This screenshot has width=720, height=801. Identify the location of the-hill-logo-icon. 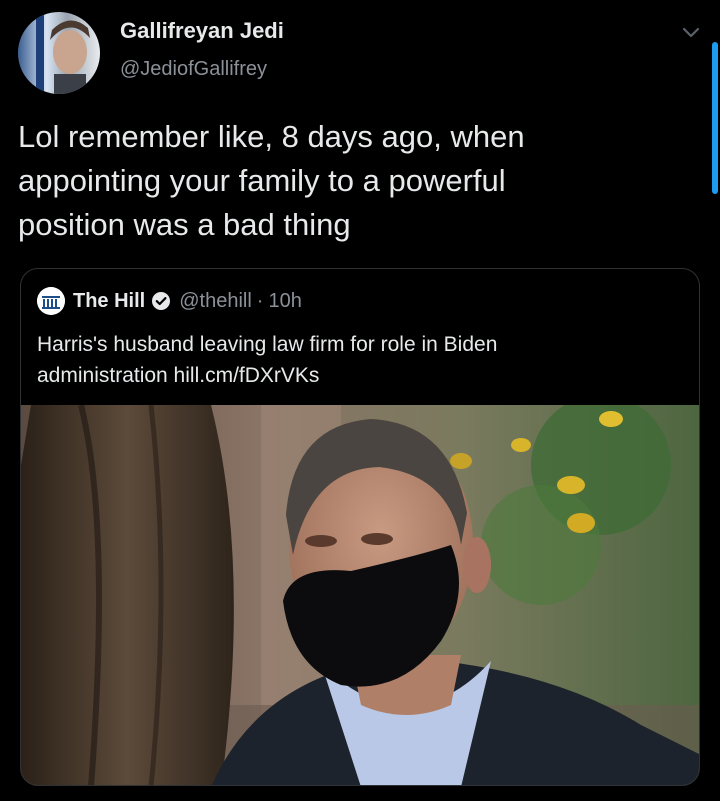
(51, 301).